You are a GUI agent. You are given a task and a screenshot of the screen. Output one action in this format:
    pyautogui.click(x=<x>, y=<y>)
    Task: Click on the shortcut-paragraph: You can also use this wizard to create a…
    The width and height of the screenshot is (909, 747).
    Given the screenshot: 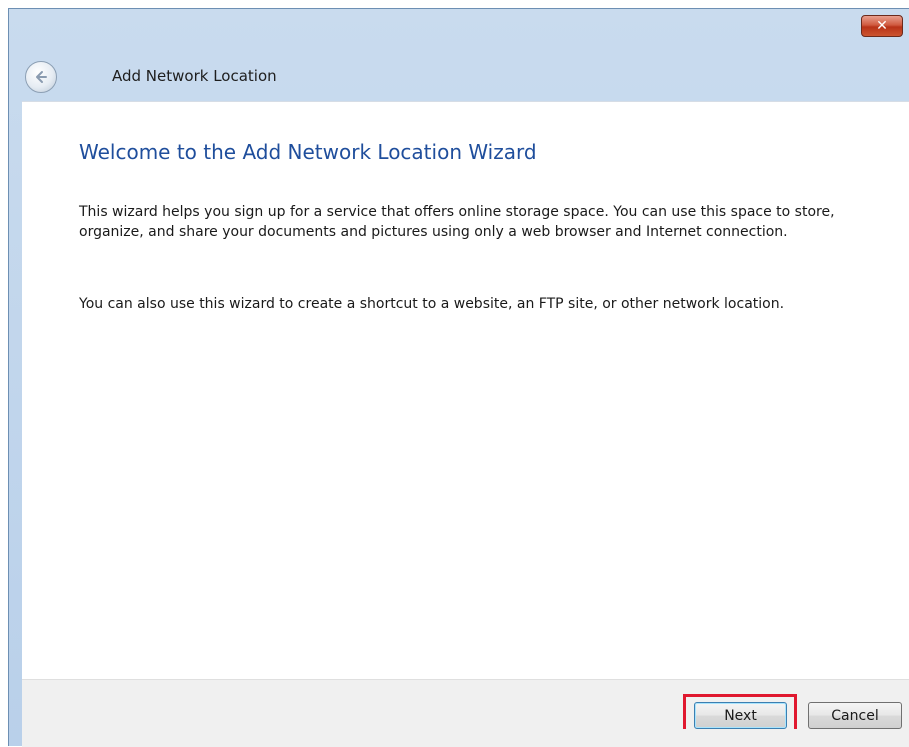 What is the action you would take?
    pyautogui.click(x=432, y=304)
    